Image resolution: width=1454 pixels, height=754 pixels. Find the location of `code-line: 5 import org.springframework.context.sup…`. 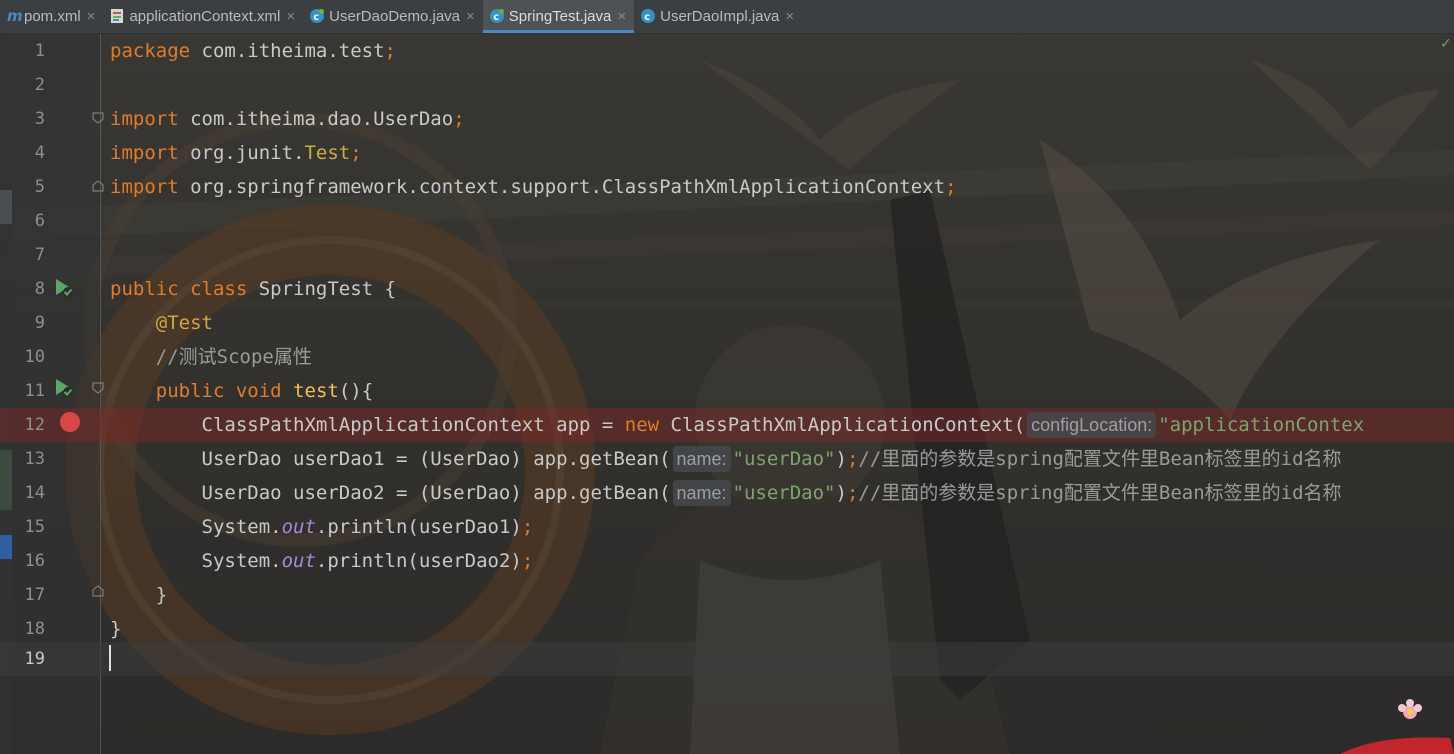

code-line: 5 import org.springframework.context.sup… is located at coordinates (727, 187).